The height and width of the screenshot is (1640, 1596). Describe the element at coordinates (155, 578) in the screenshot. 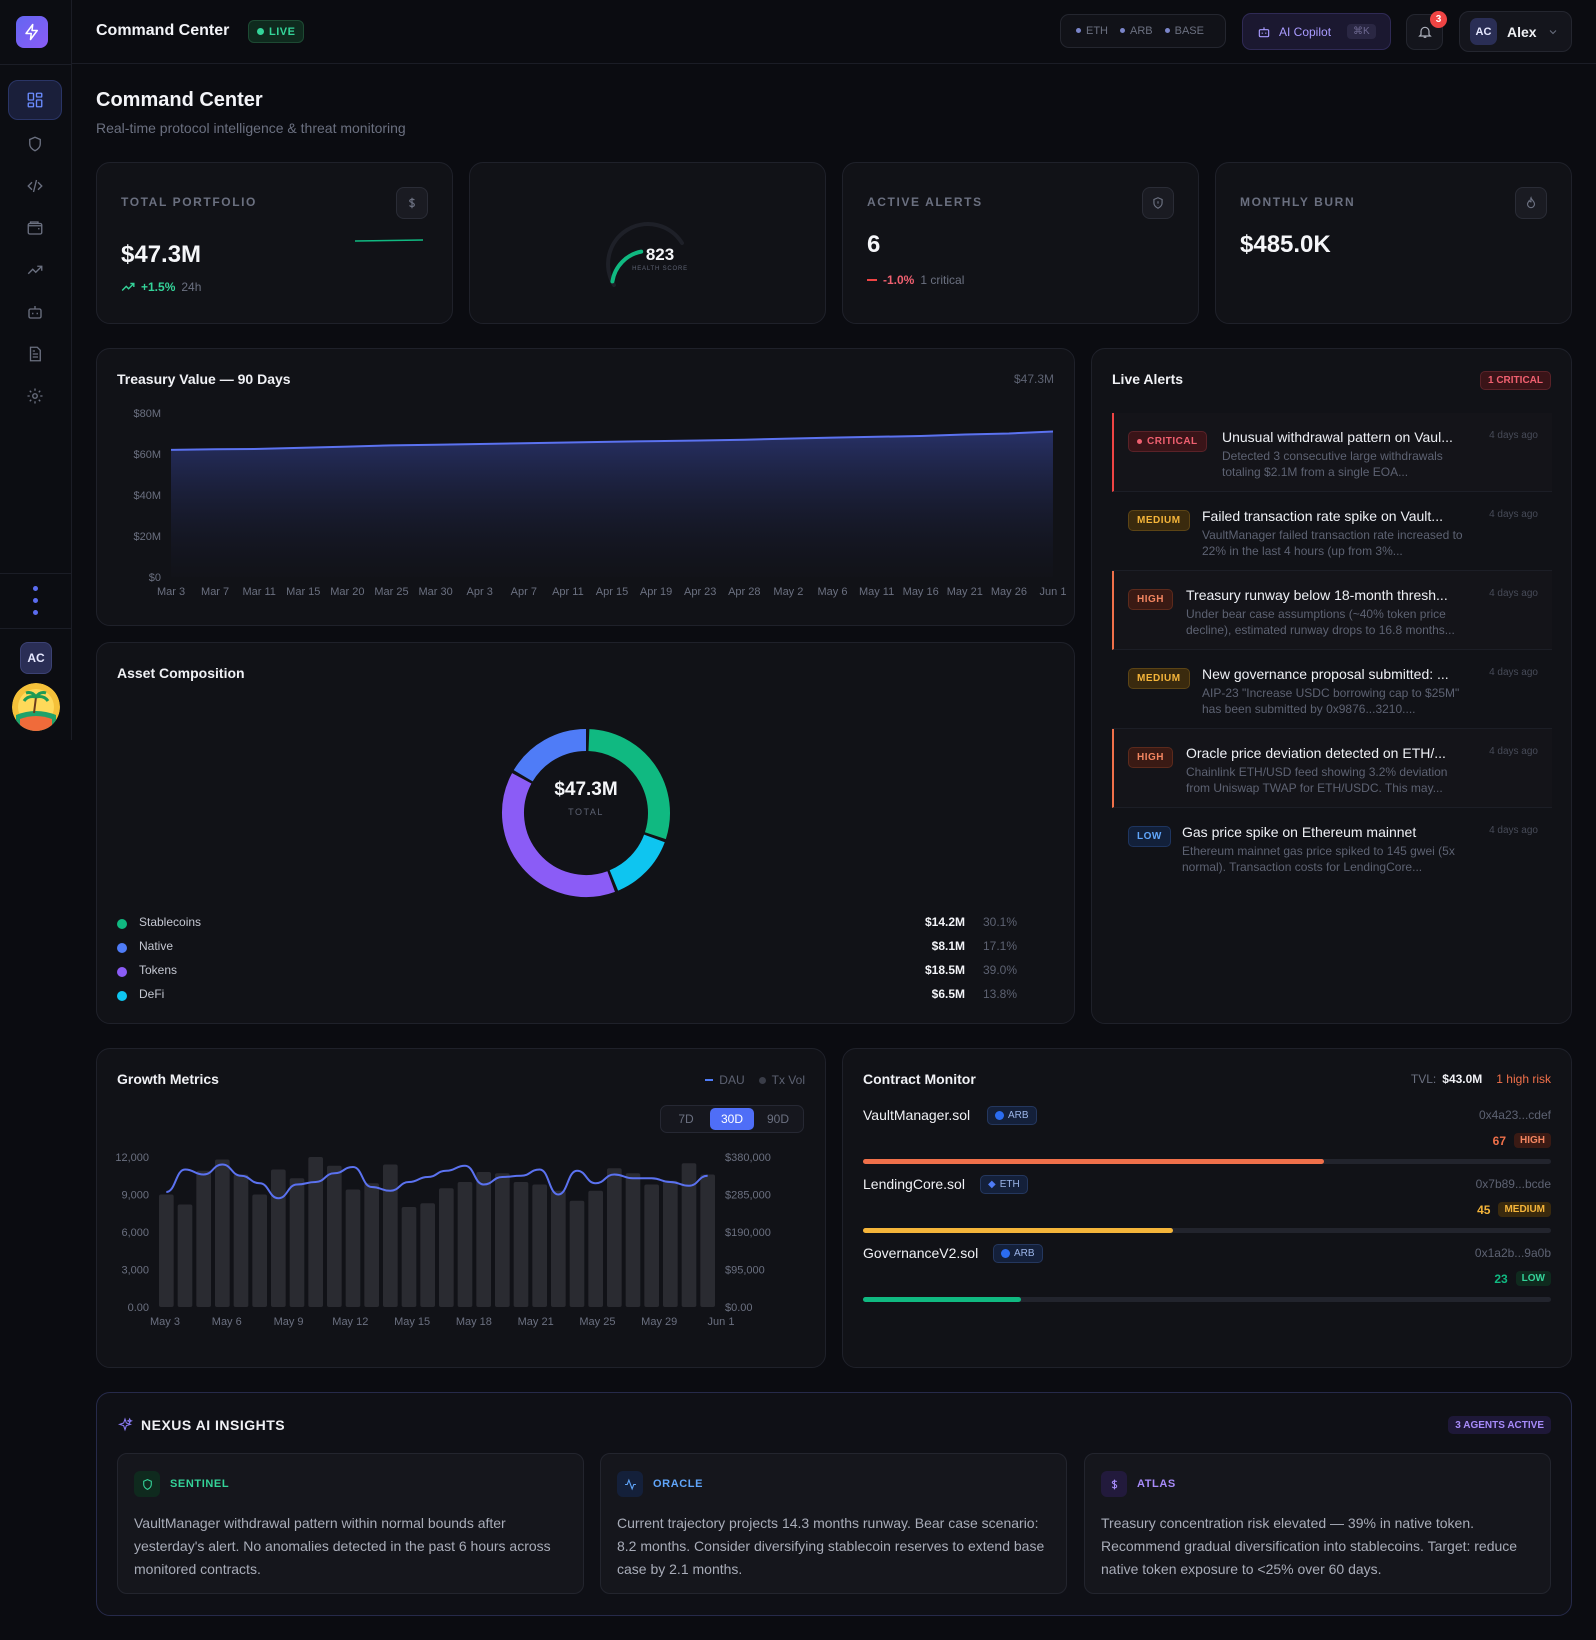

I see `y-tick-label: $0` at that location.